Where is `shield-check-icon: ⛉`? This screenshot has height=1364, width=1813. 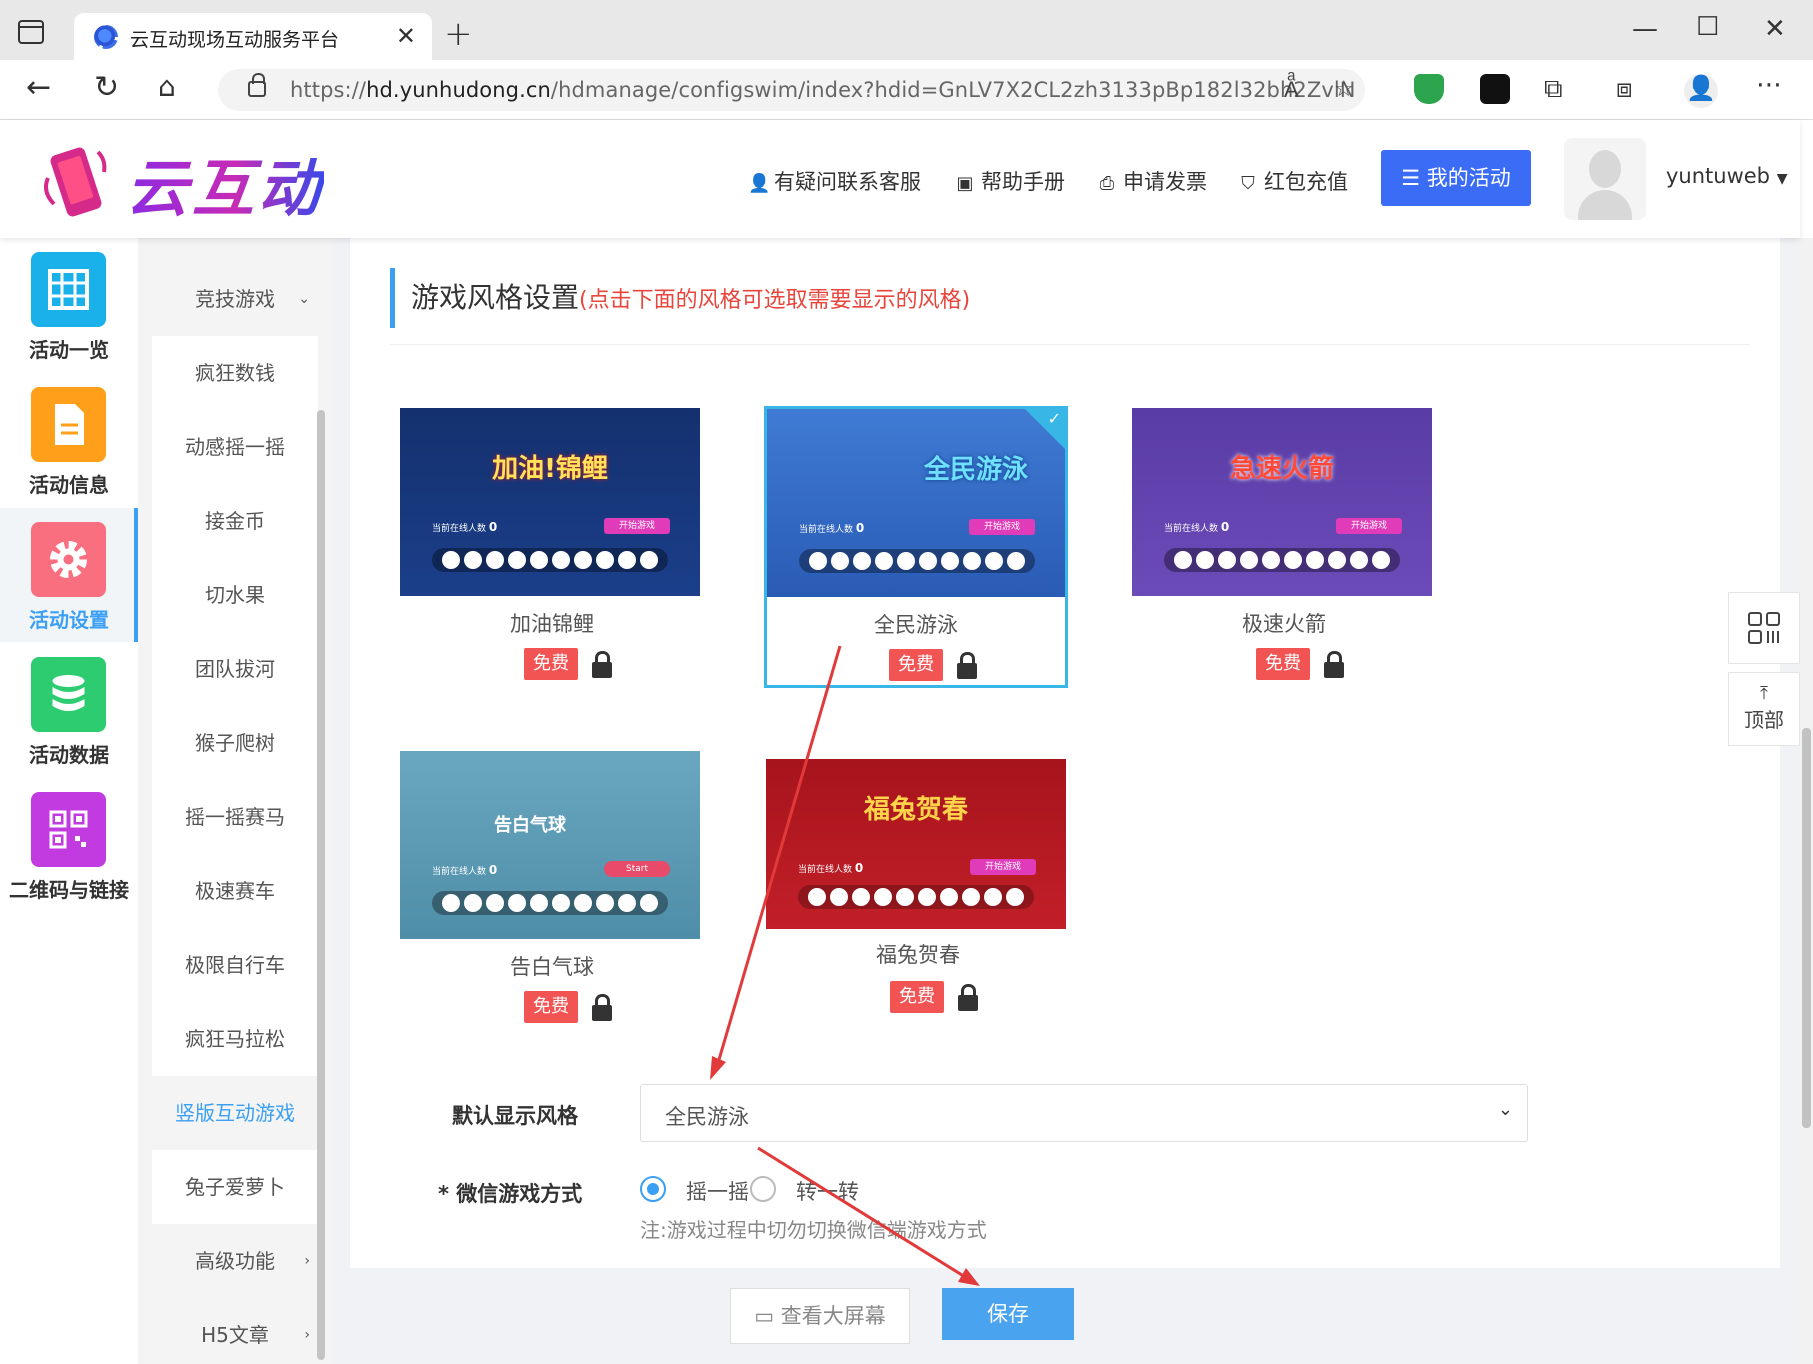 shield-check-icon: ⛉ is located at coordinates (1248, 183).